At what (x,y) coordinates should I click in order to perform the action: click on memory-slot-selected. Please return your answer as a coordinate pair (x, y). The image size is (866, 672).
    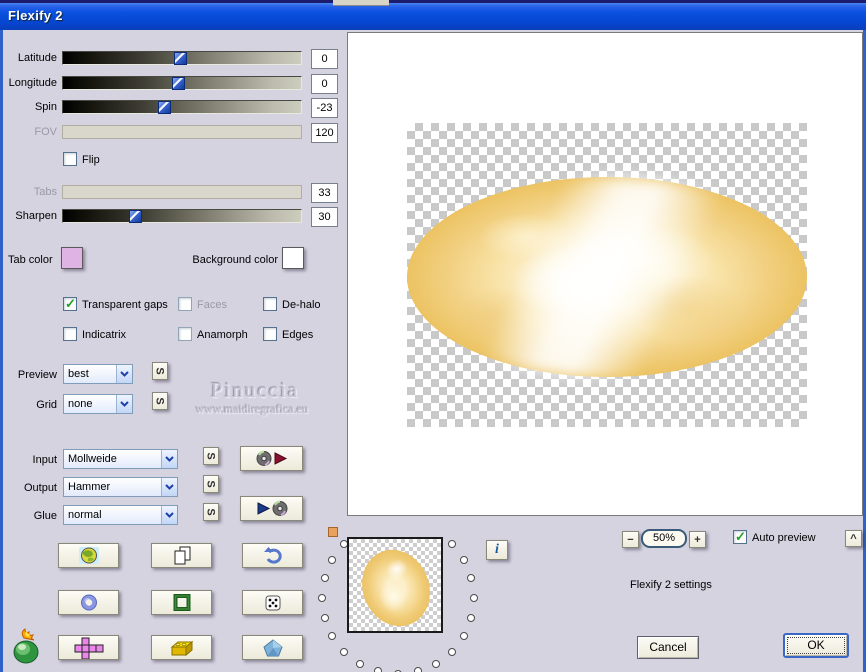
    Looking at the image, I should click on (333, 532).